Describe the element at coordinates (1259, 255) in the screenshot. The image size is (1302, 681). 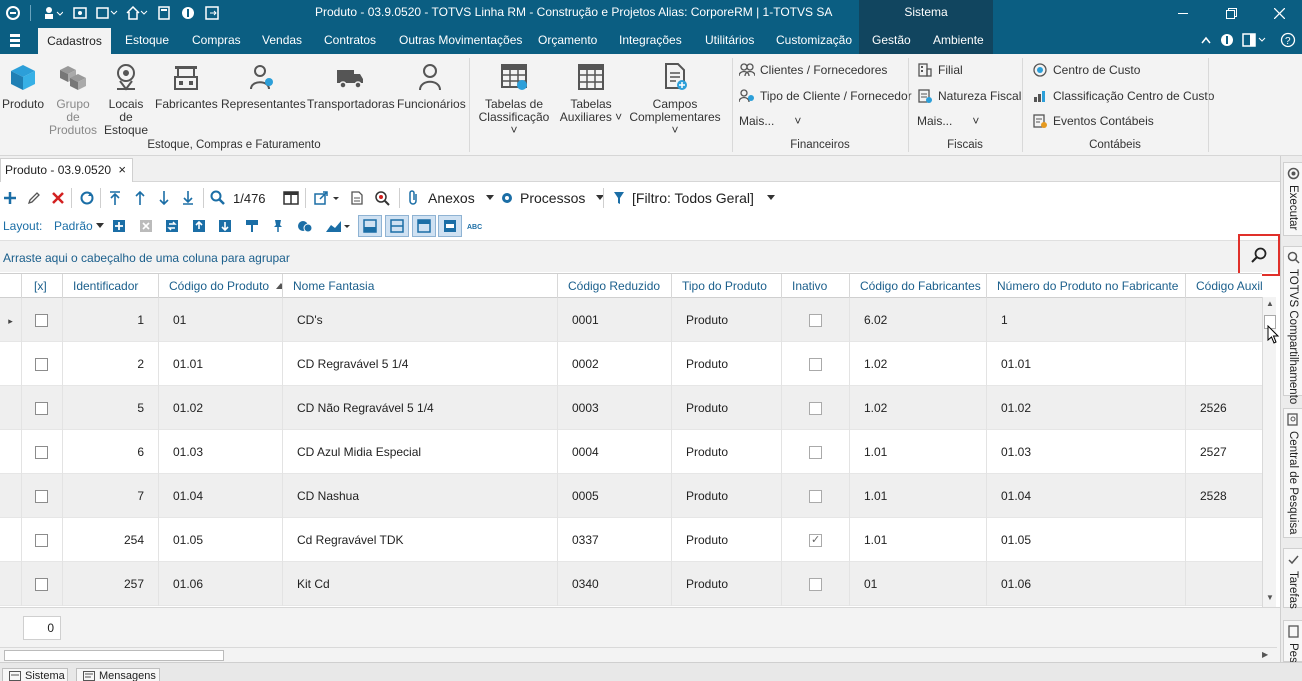
I see `grid-search-button` at that location.